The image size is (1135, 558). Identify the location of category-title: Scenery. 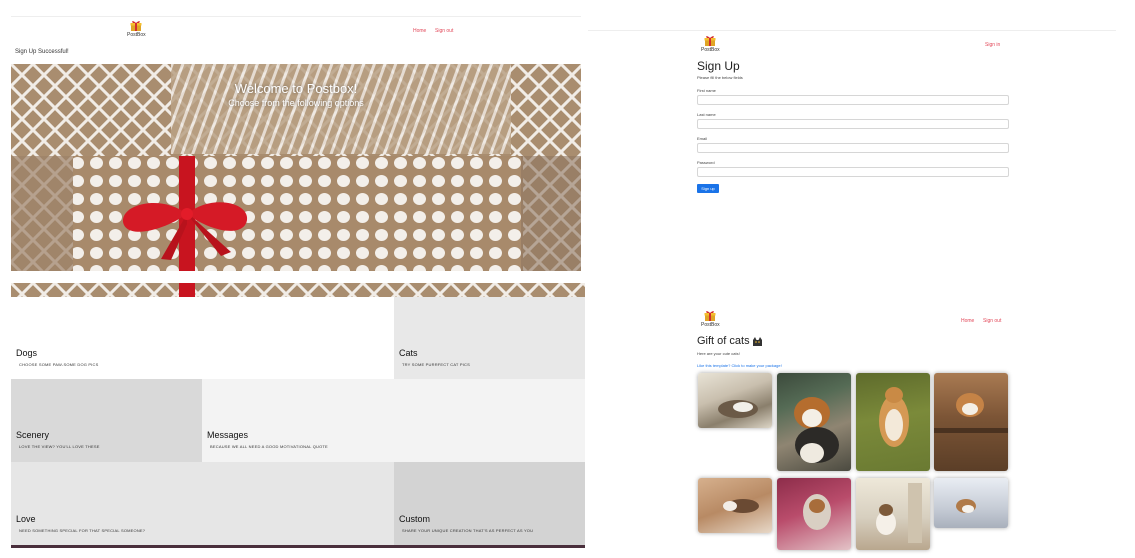
(33, 435).